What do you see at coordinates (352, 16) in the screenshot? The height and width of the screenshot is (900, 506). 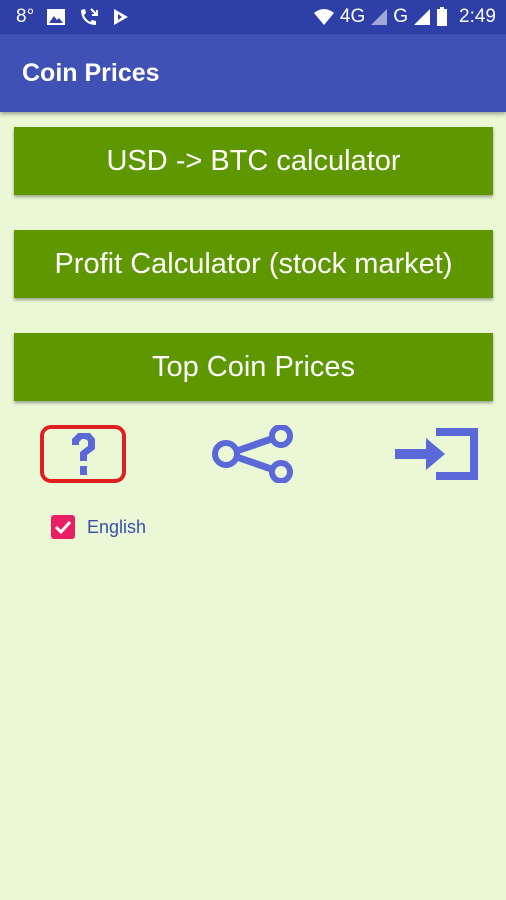 I see `network-type-text: 4G` at bounding box center [352, 16].